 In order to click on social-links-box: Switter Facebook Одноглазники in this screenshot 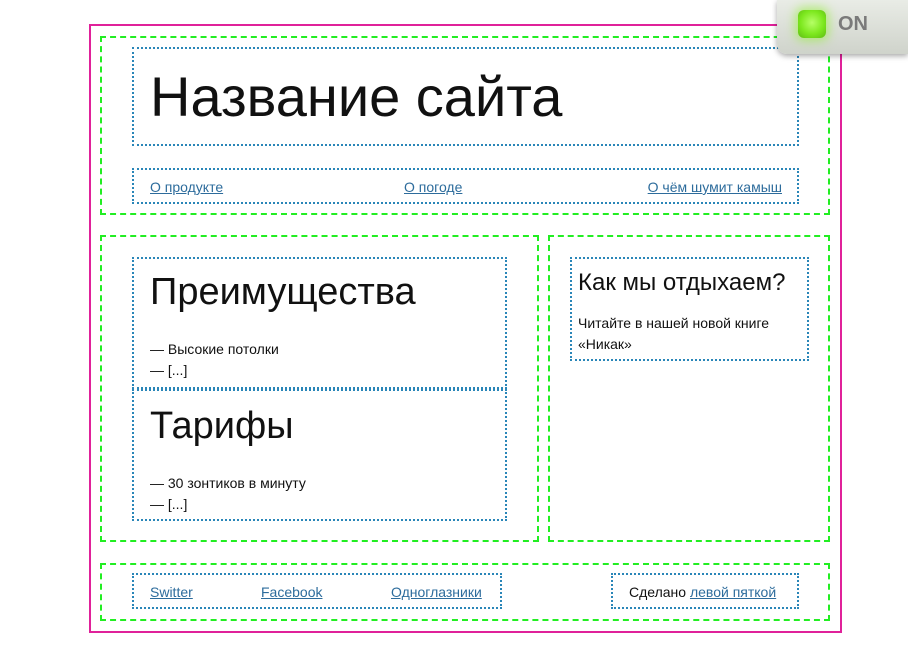, I will do `click(317, 591)`.